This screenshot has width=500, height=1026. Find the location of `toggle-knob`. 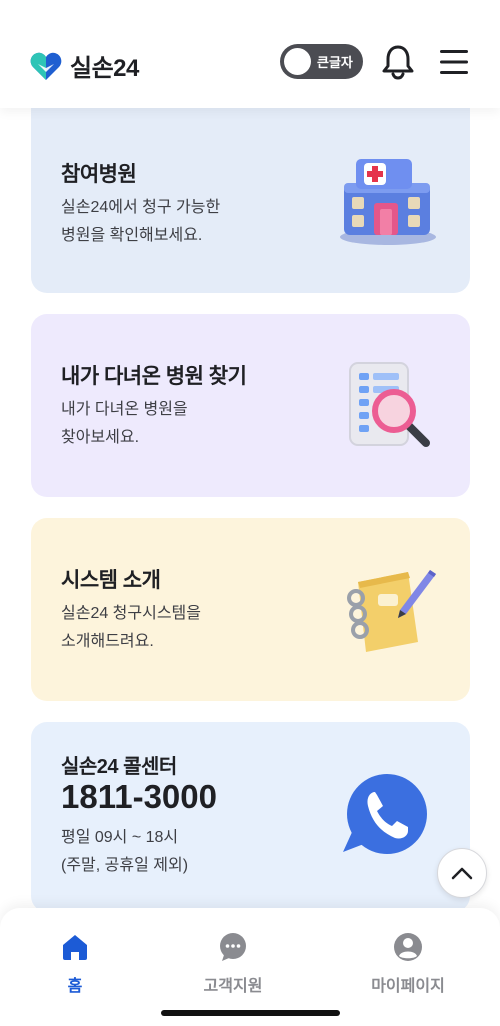

toggle-knob is located at coordinates (297, 61).